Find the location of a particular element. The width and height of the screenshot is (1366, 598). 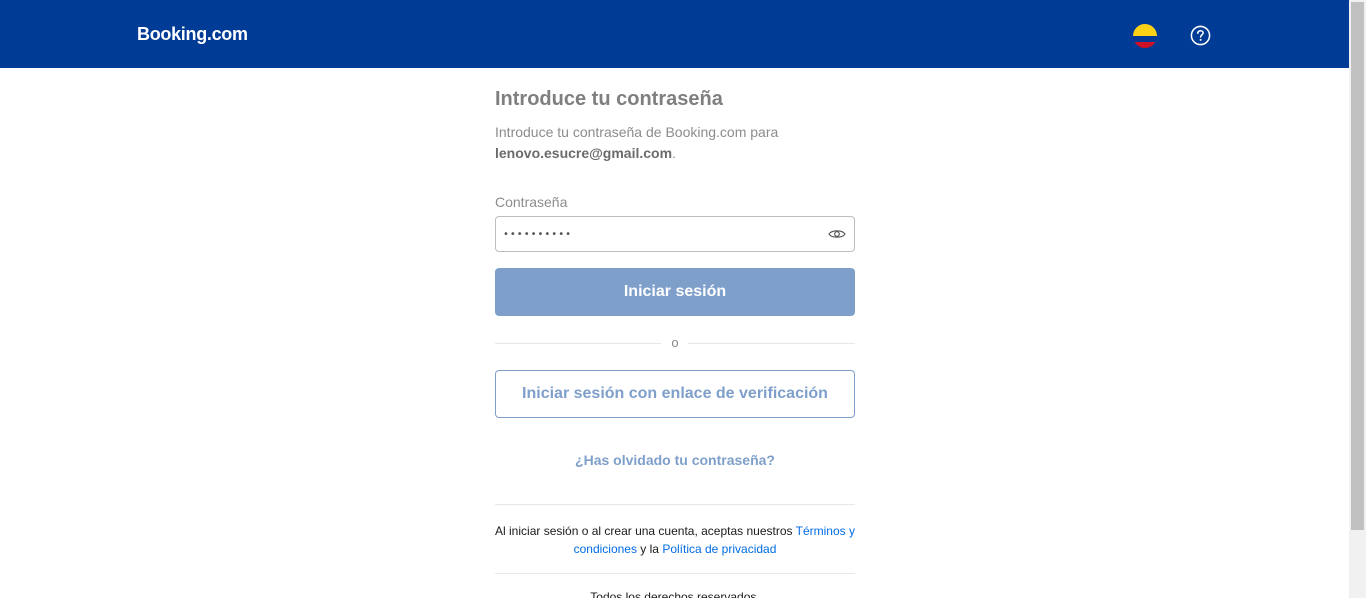

divider-line-right is located at coordinates (771, 343).